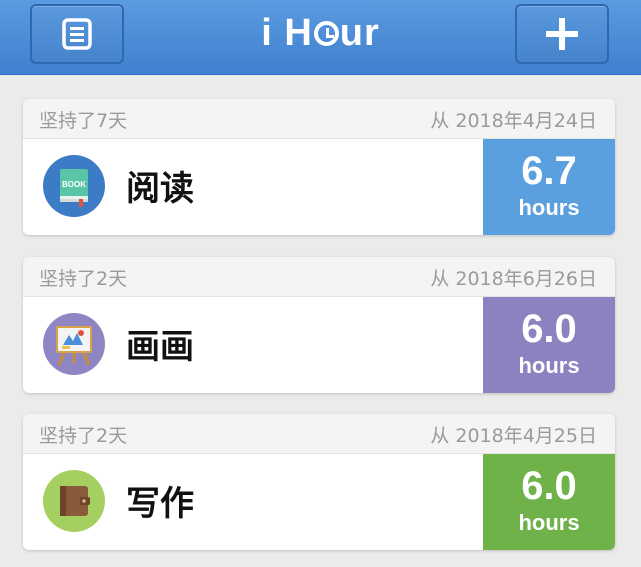  What do you see at coordinates (319, 434) in the screenshot?
I see `card-header: 坚持了2天 从 2018年4月25日` at bounding box center [319, 434].